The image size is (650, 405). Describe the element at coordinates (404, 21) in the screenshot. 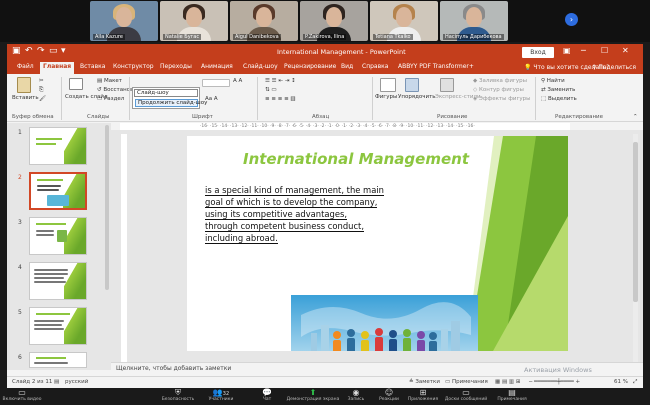

I see `participant-tile: Tetiana Tkalko` at that location.